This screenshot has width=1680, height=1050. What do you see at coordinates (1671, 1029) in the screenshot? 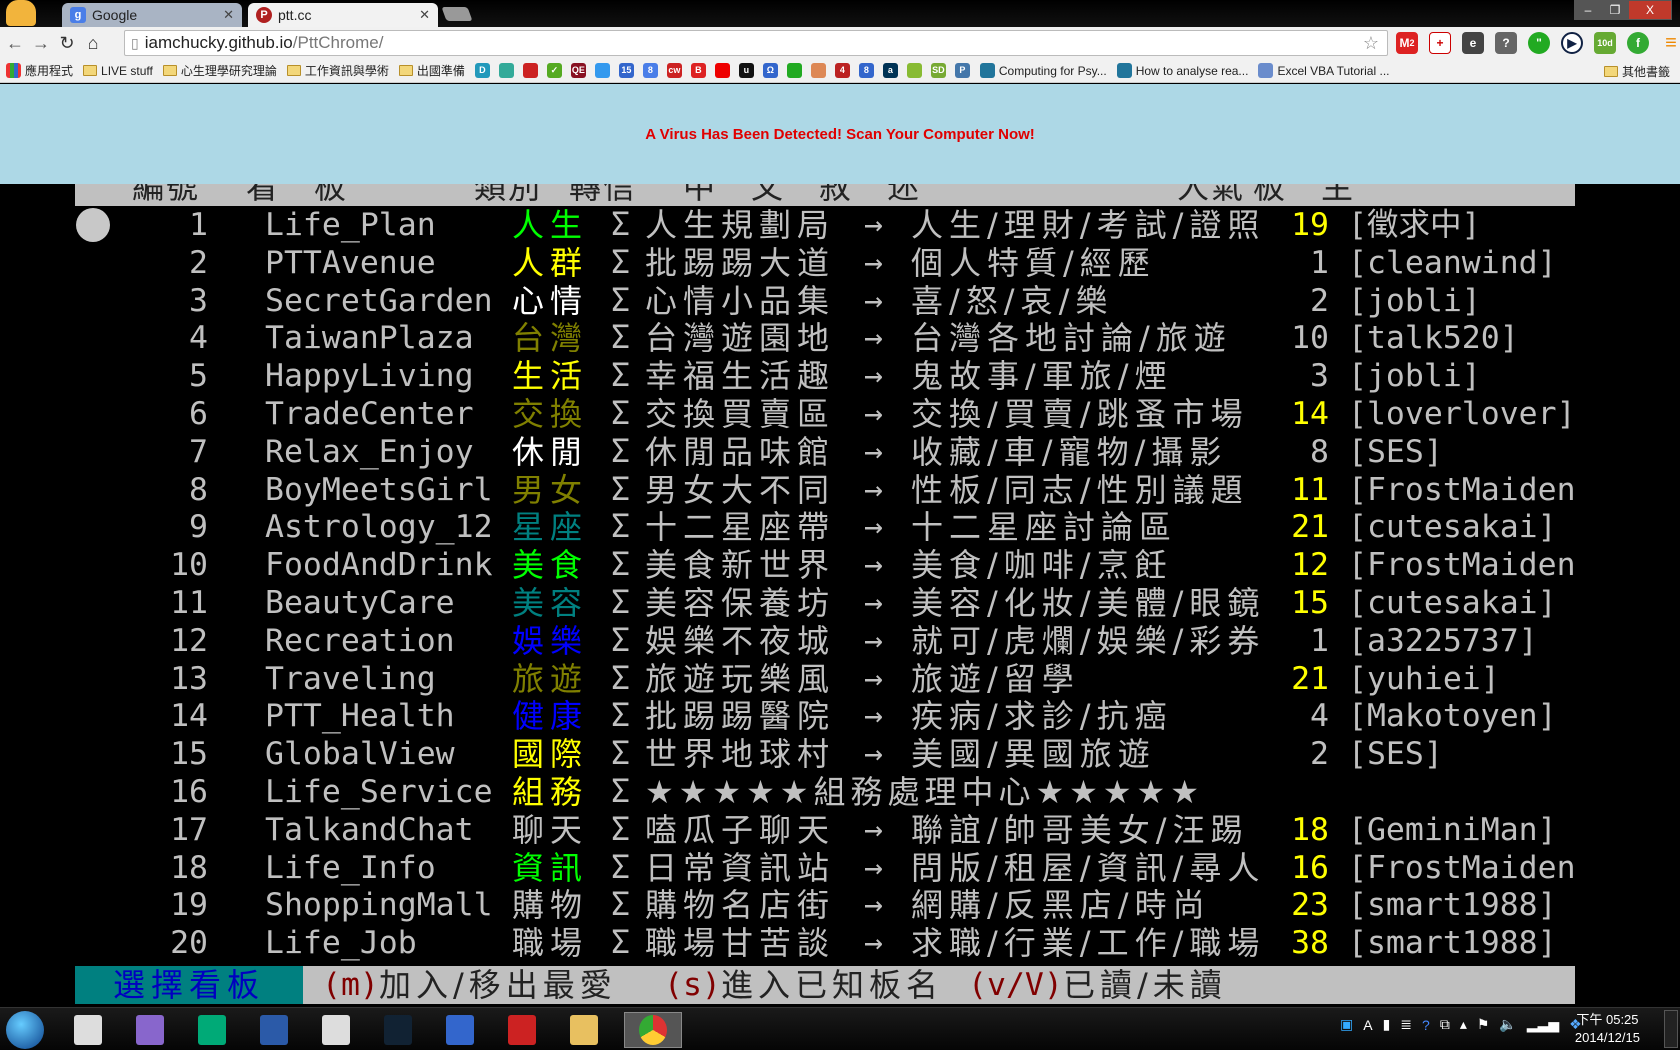
I see `show-desktop-button` at bounding box center [1671, 1029].